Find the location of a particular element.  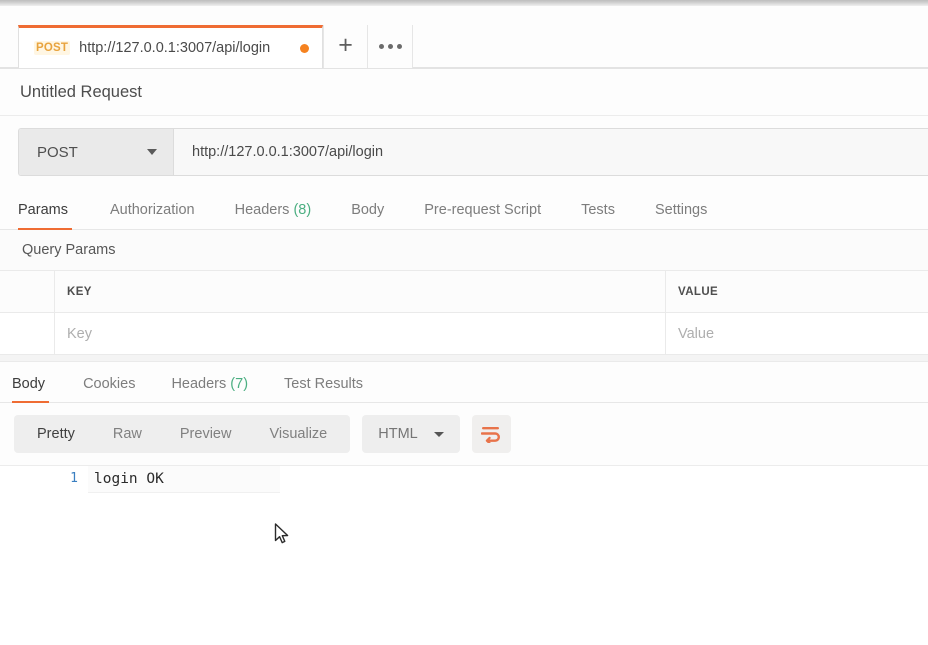

tab-headers-label: Headers is located at coordinates (262, 210).